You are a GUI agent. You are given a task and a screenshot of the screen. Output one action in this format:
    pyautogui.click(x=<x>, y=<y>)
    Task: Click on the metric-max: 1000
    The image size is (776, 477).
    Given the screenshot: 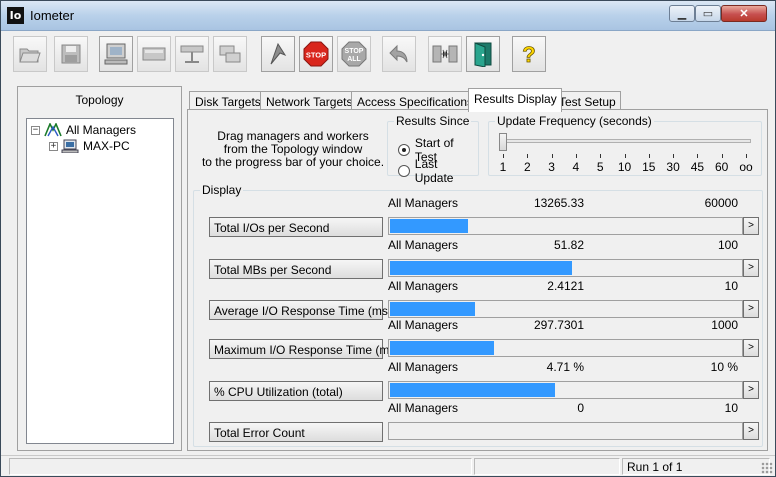 What is the action you would take?
    pyautogui.click(x=724, y=325)
    